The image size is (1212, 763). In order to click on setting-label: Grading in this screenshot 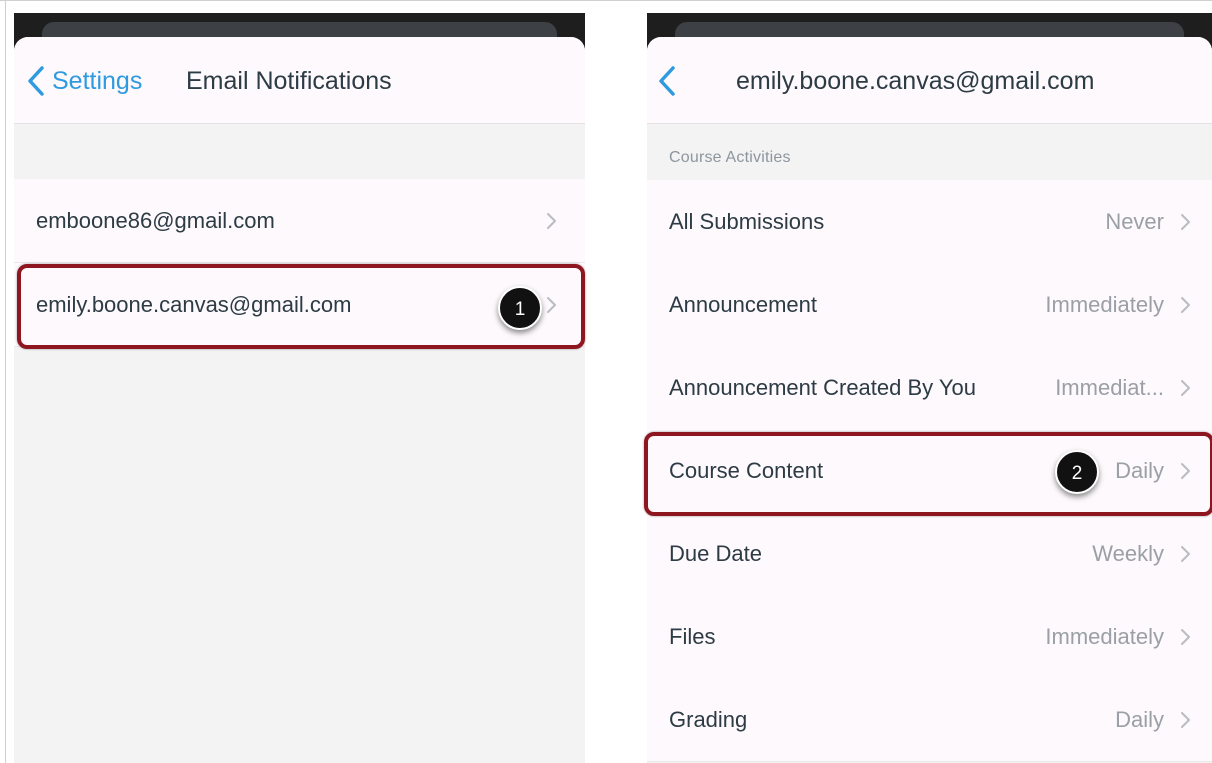, I will do `click(708, 719)`.